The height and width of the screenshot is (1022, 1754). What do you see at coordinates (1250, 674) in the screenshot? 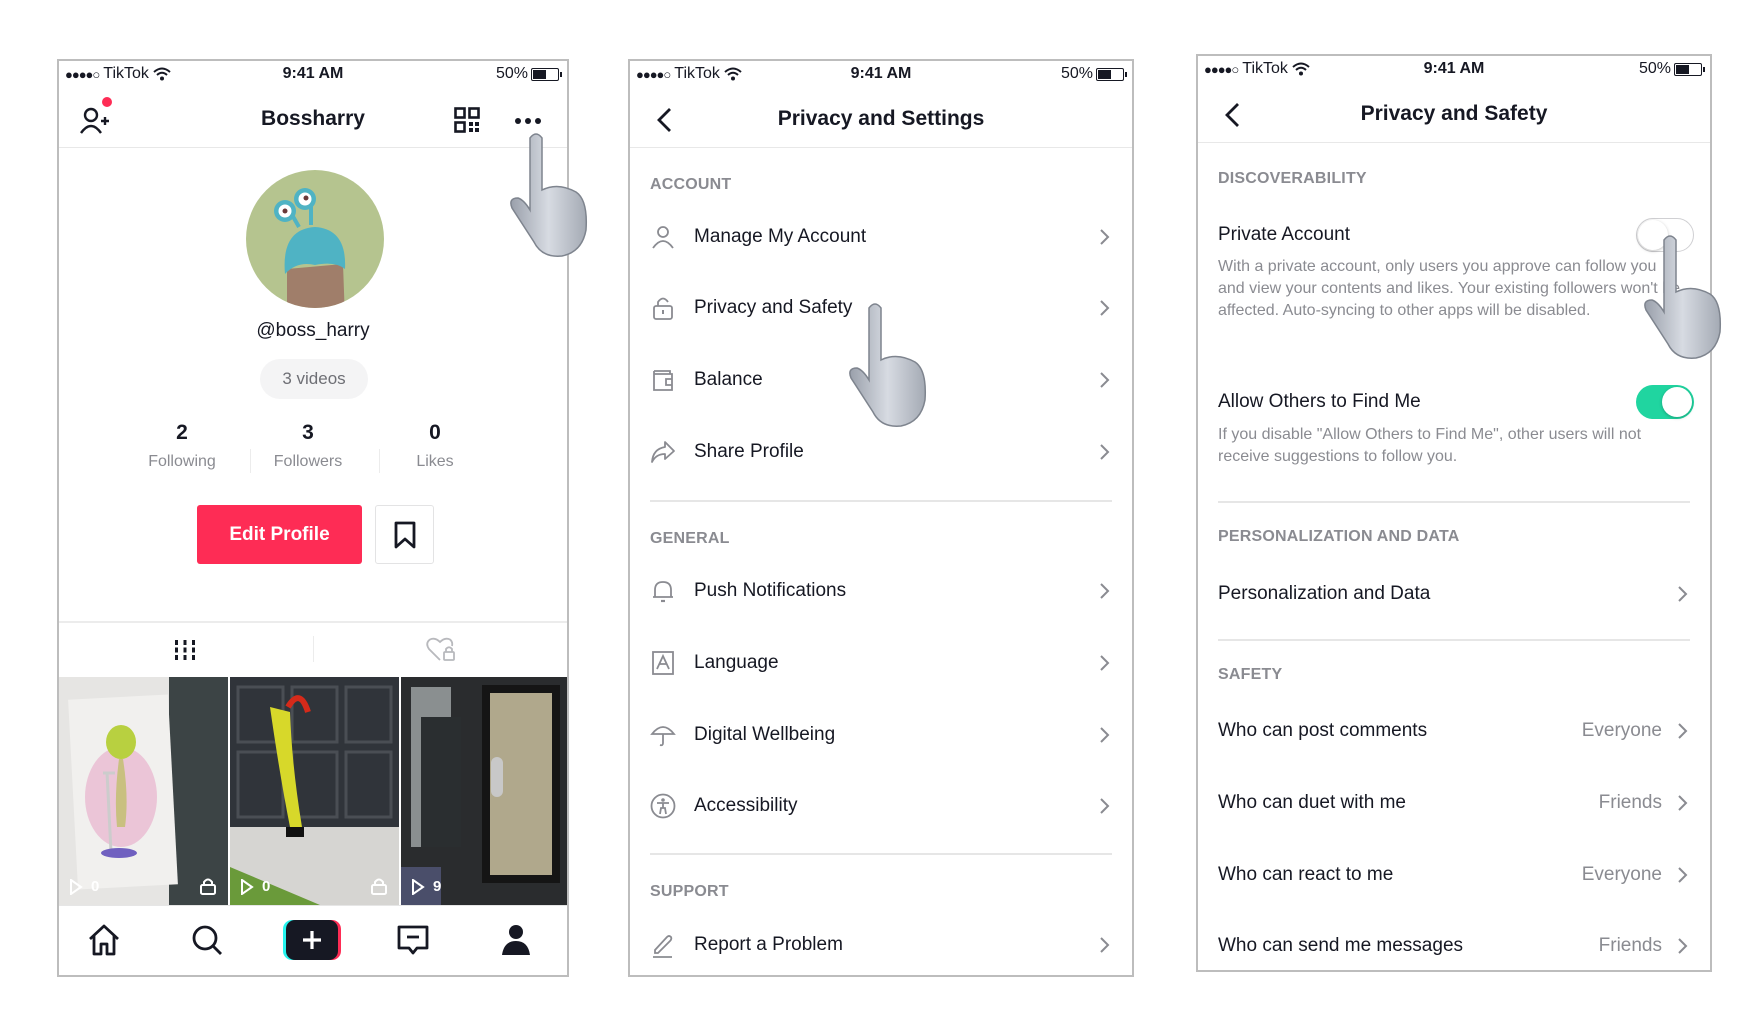
I see `section-header-safety: SAFETY` at bounding box center [1250, 674].